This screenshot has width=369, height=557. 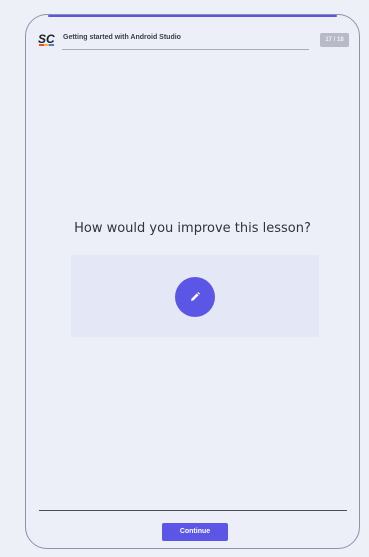 I want to click on footer-divider, so click(x=193, y=510).